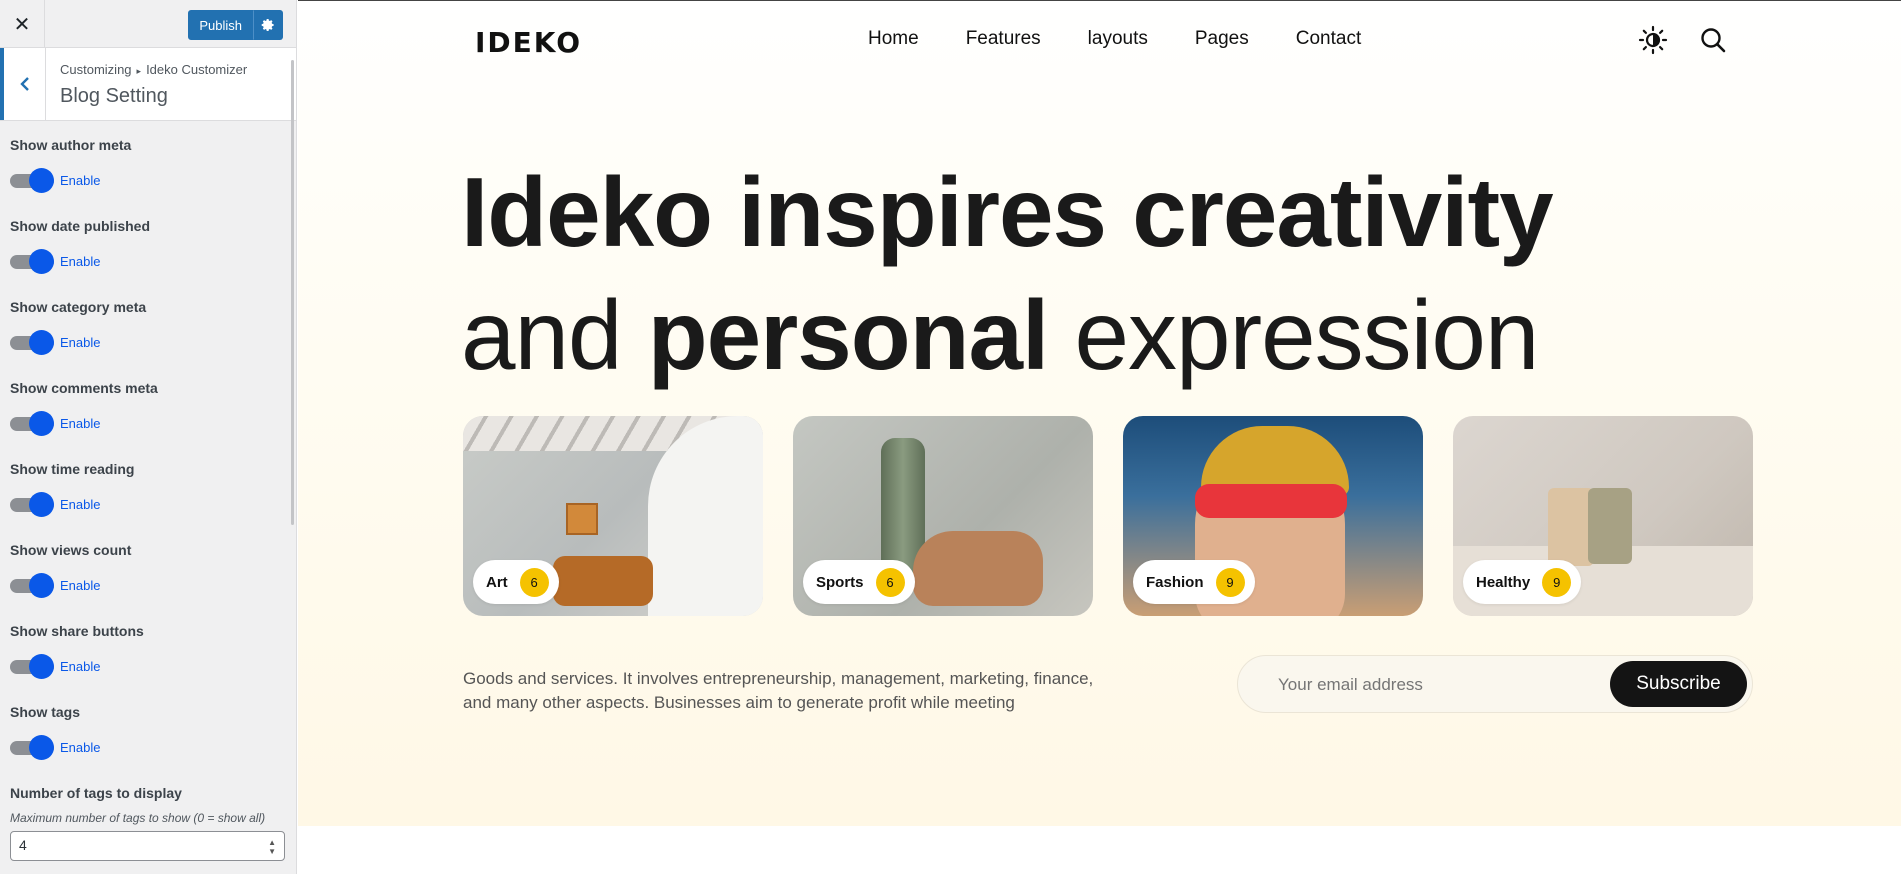  I want to click on control-time-reading: Show time reading Enable, so click(148, 501).